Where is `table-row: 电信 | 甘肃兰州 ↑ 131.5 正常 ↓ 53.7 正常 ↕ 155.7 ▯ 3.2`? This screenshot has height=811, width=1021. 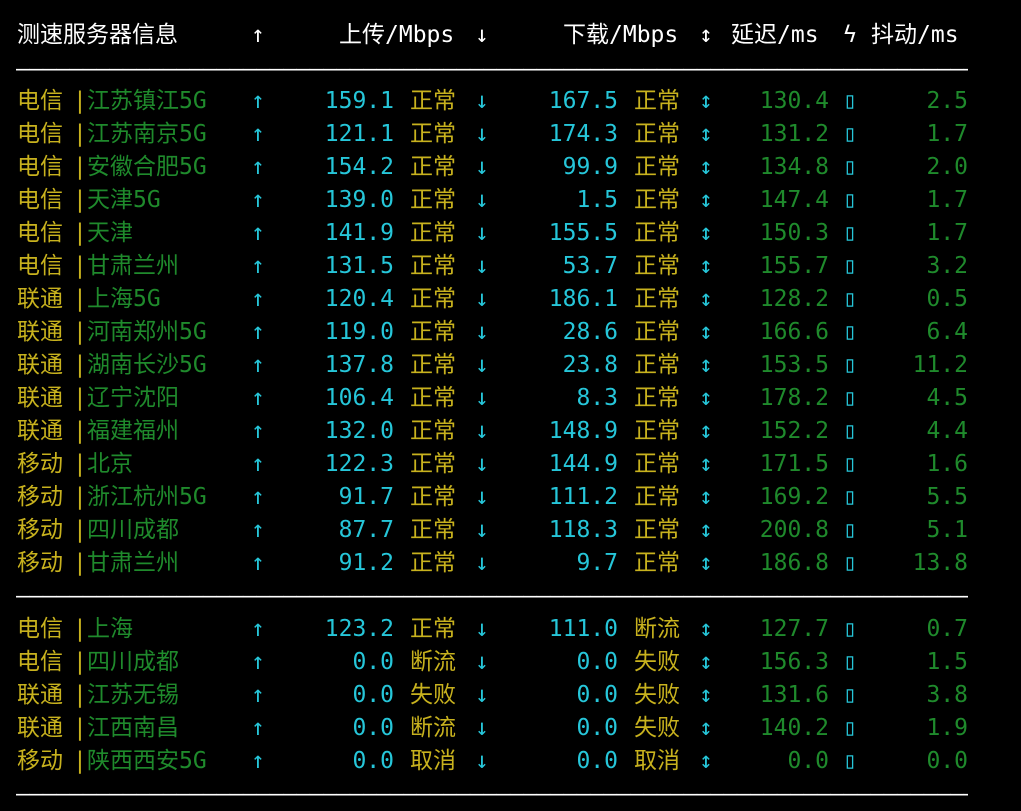
table-row: 电信 | 甘肃兰州 ↑ 131.5 正常 ↓ 53.7 正常 ↕ 155.7 ▯ 3.2 is located at coordinates (510, 266).